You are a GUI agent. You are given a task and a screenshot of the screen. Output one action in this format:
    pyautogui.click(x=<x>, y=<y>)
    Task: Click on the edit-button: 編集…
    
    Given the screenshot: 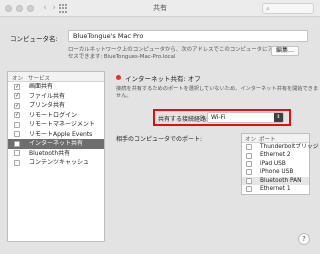 What is the action you would take?
    pyautogui.click(x=285, y=51)
    